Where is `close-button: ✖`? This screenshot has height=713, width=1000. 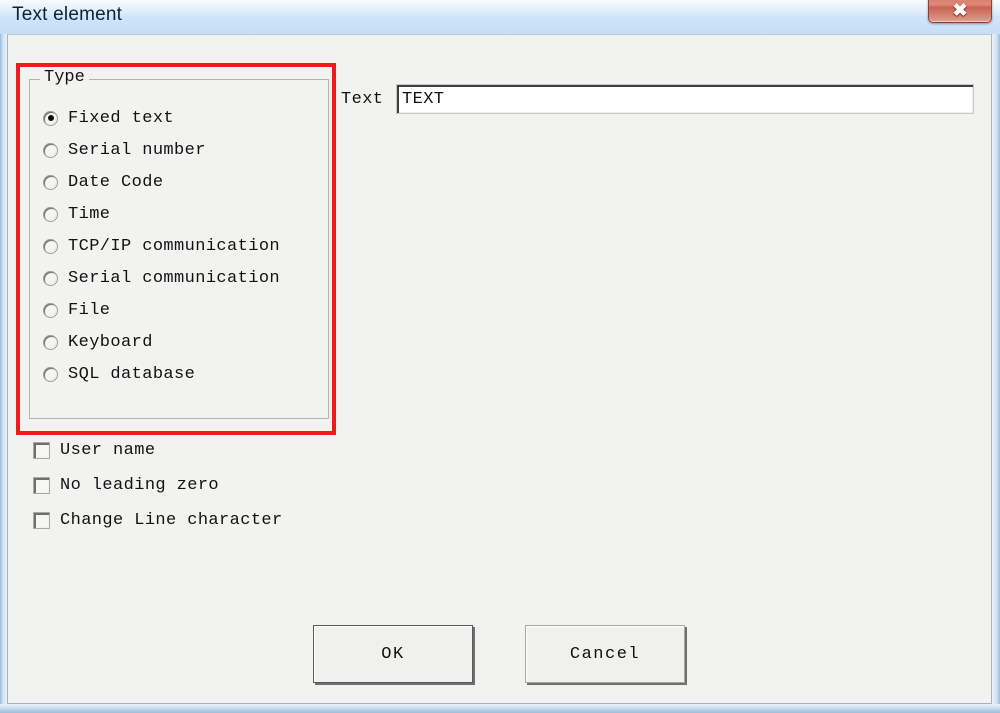
close-button: ✖ is located at coordinates (960, 11).